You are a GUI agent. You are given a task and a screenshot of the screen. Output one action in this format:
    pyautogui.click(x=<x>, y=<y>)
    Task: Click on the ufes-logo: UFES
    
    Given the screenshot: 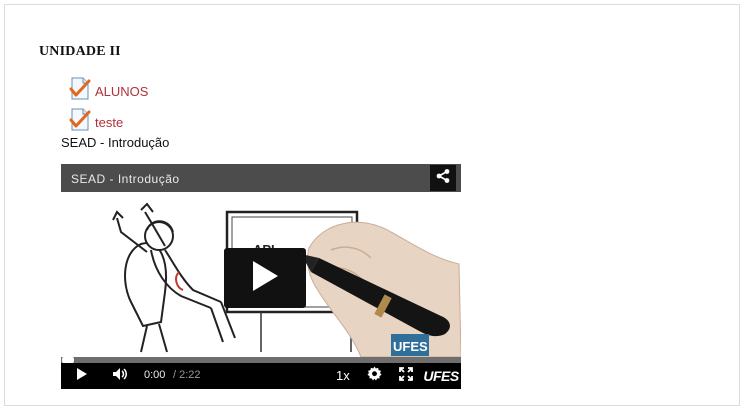 What is the action you would take?
    pyautogui.click(x=441, y=376)
    